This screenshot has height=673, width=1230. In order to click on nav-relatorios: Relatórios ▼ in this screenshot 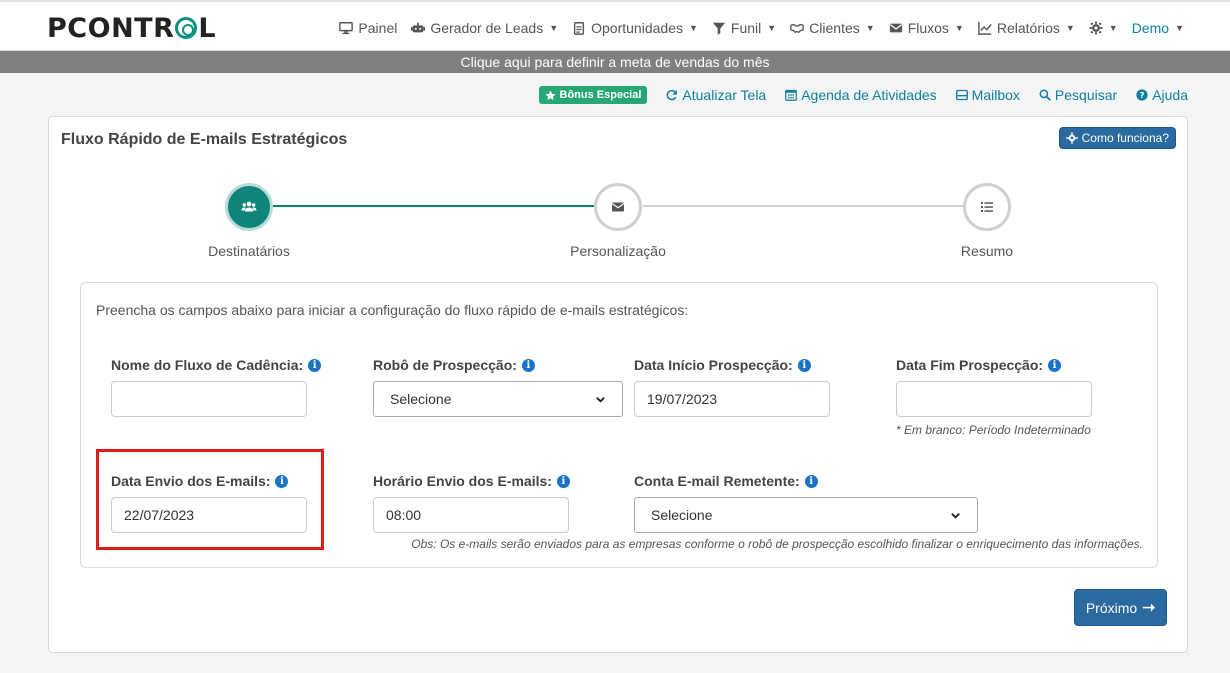, I will do `click(1026, 28)`.